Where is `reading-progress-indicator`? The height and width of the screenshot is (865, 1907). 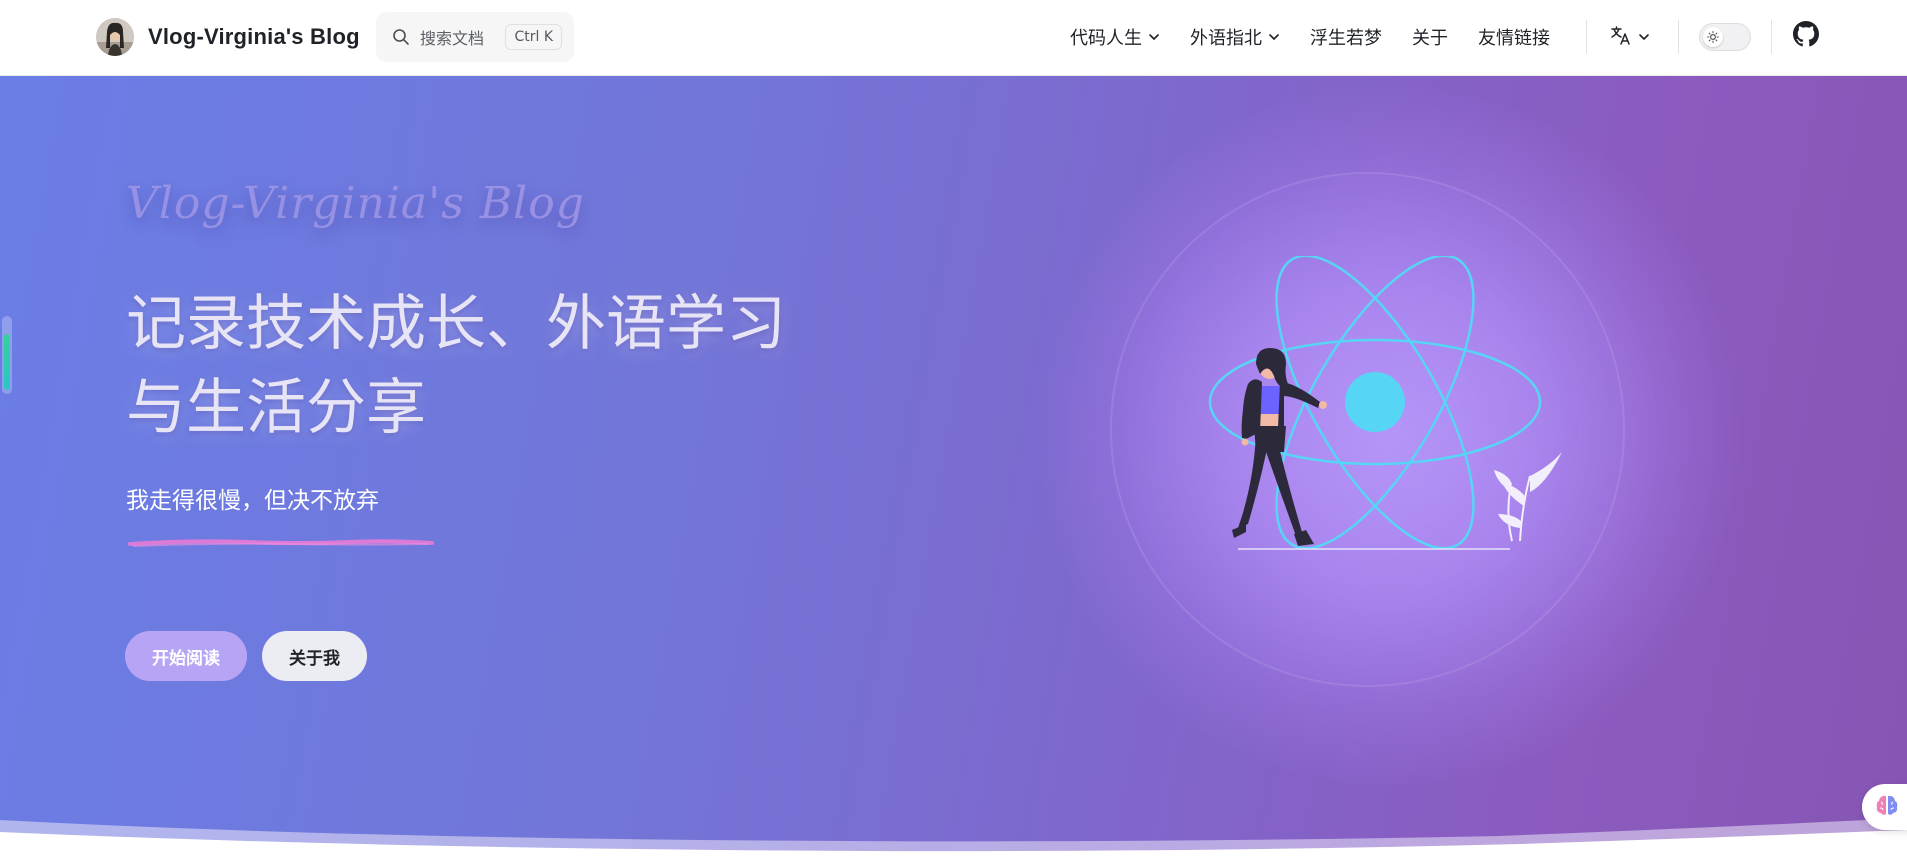 reading-progress-indicator is located at coordinates (7, 355).